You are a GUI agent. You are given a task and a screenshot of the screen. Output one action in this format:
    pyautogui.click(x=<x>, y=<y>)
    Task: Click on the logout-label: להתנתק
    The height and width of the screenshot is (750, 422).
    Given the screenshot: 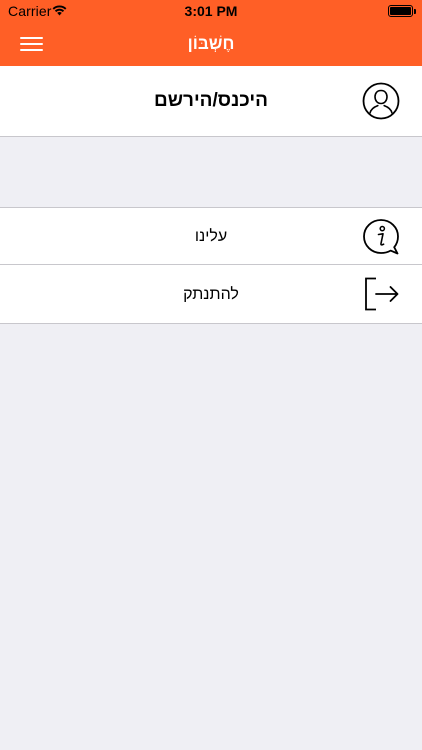 What is the action you would take?
    pyautogui.click(x=211, y=294)
    